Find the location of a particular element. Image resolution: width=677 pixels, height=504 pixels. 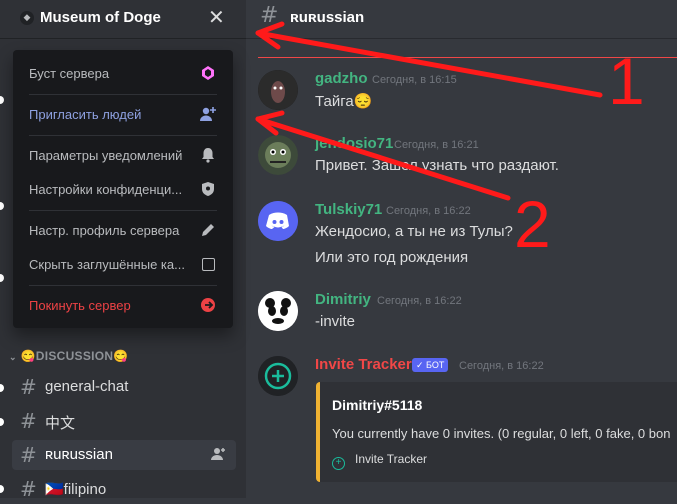

pencil-icon is located at coordinates (208, 230).